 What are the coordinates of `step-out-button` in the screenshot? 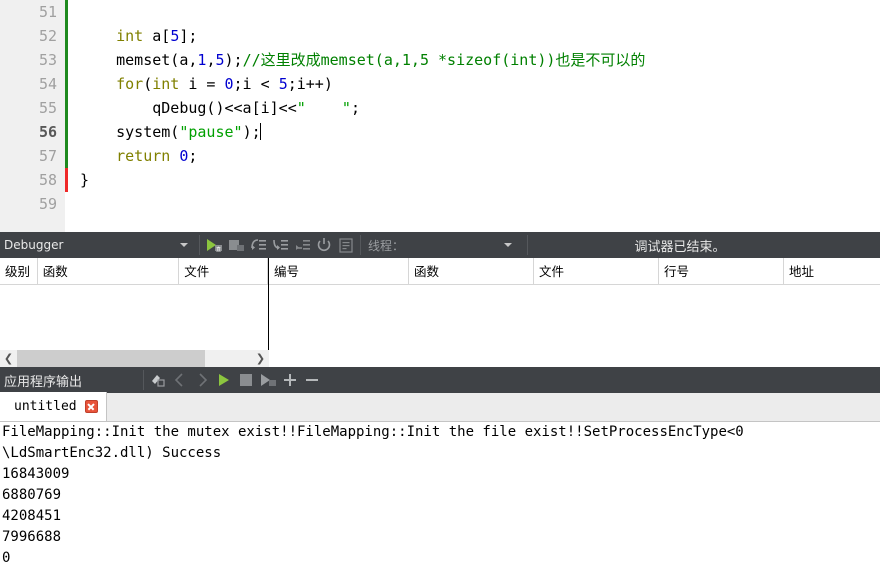 It's located at (302, 245).